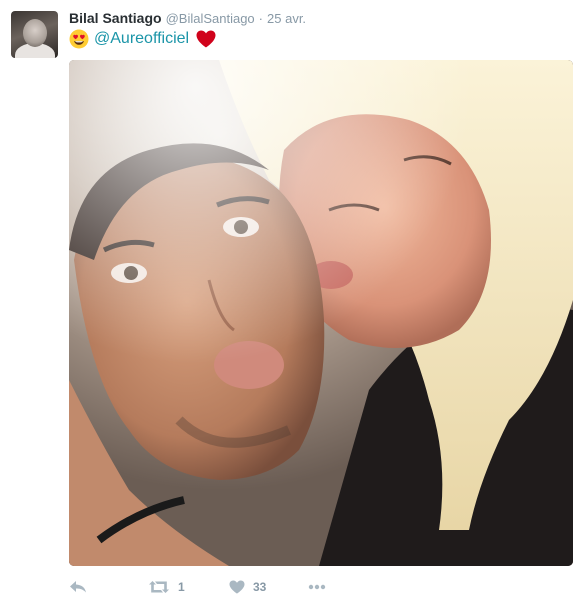 The image size is (584, 610). Describe the element at coordinates (79, 39) in the screenshot. I see `heart-eyes-emoji-icon` at that location.